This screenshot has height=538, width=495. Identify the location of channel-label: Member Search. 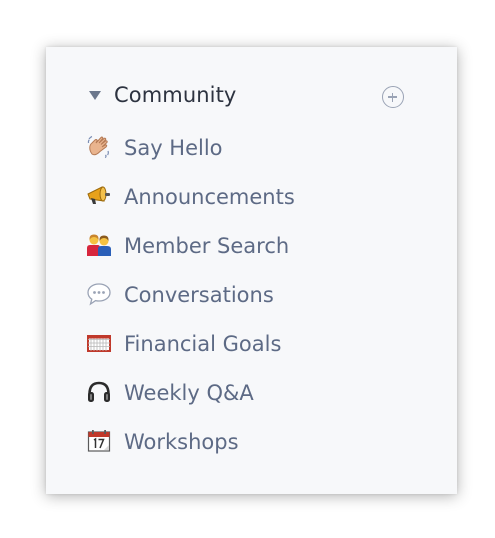
(207, 246).